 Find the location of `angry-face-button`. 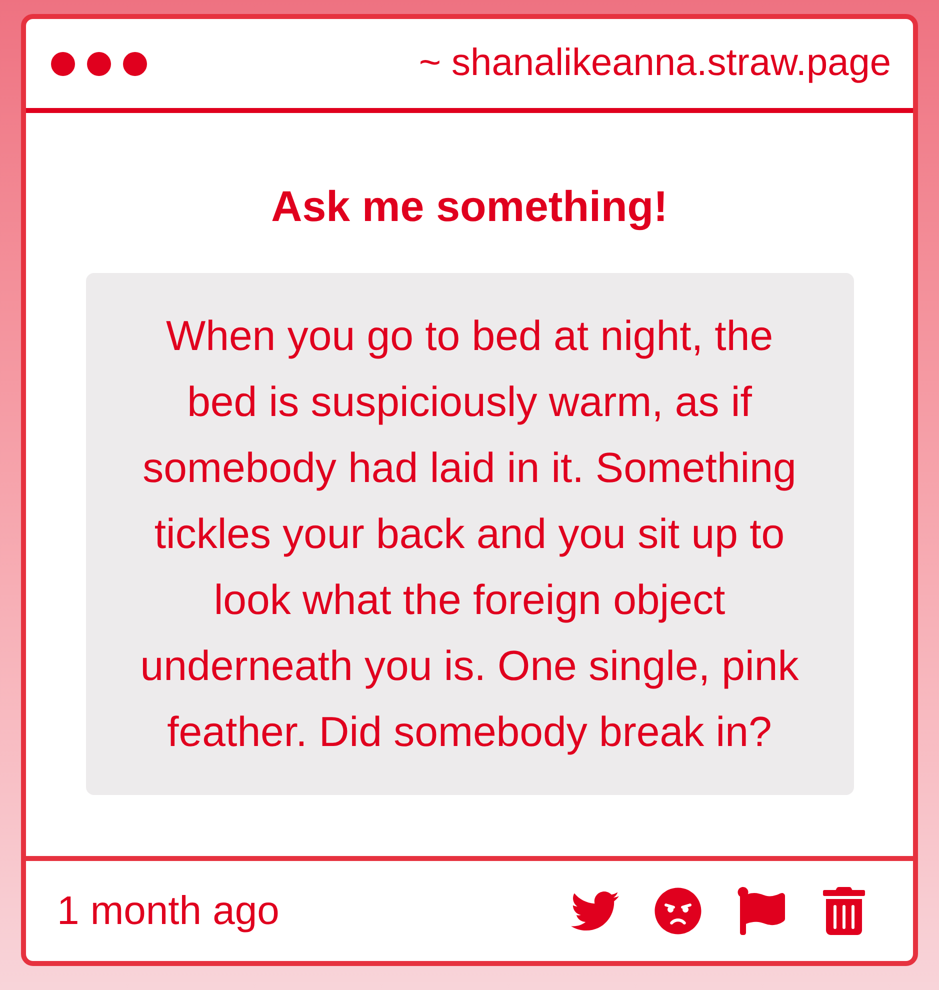

angry-face-button is located at coordinates (678, 911).